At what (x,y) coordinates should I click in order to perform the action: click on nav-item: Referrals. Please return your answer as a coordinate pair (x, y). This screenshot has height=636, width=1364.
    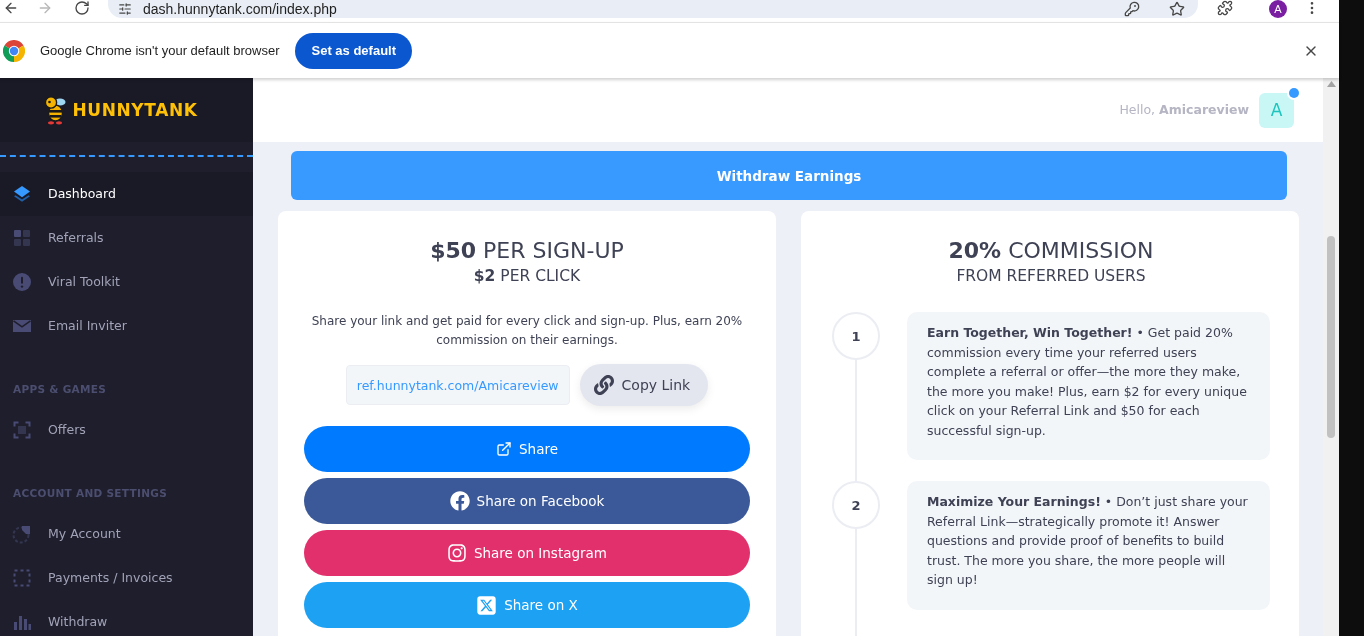
    Looking at the image, I should click on (126, 238).